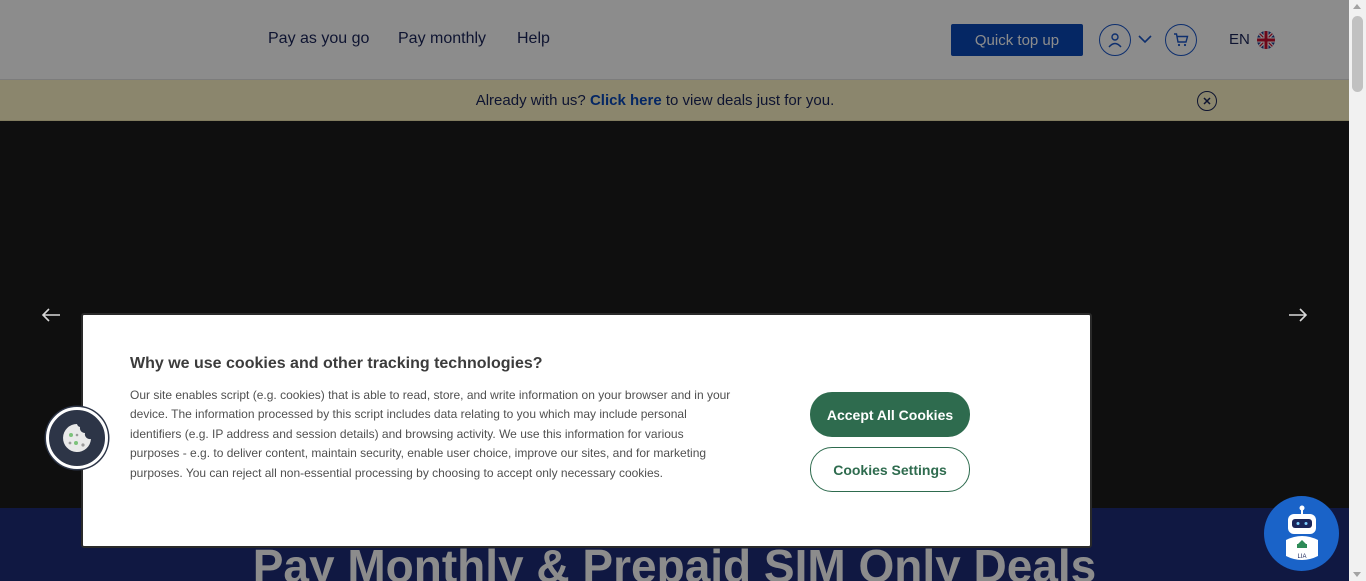 This screenshot has height=581, width=1366. I want to click on cookie-icon, so click(77, 438).